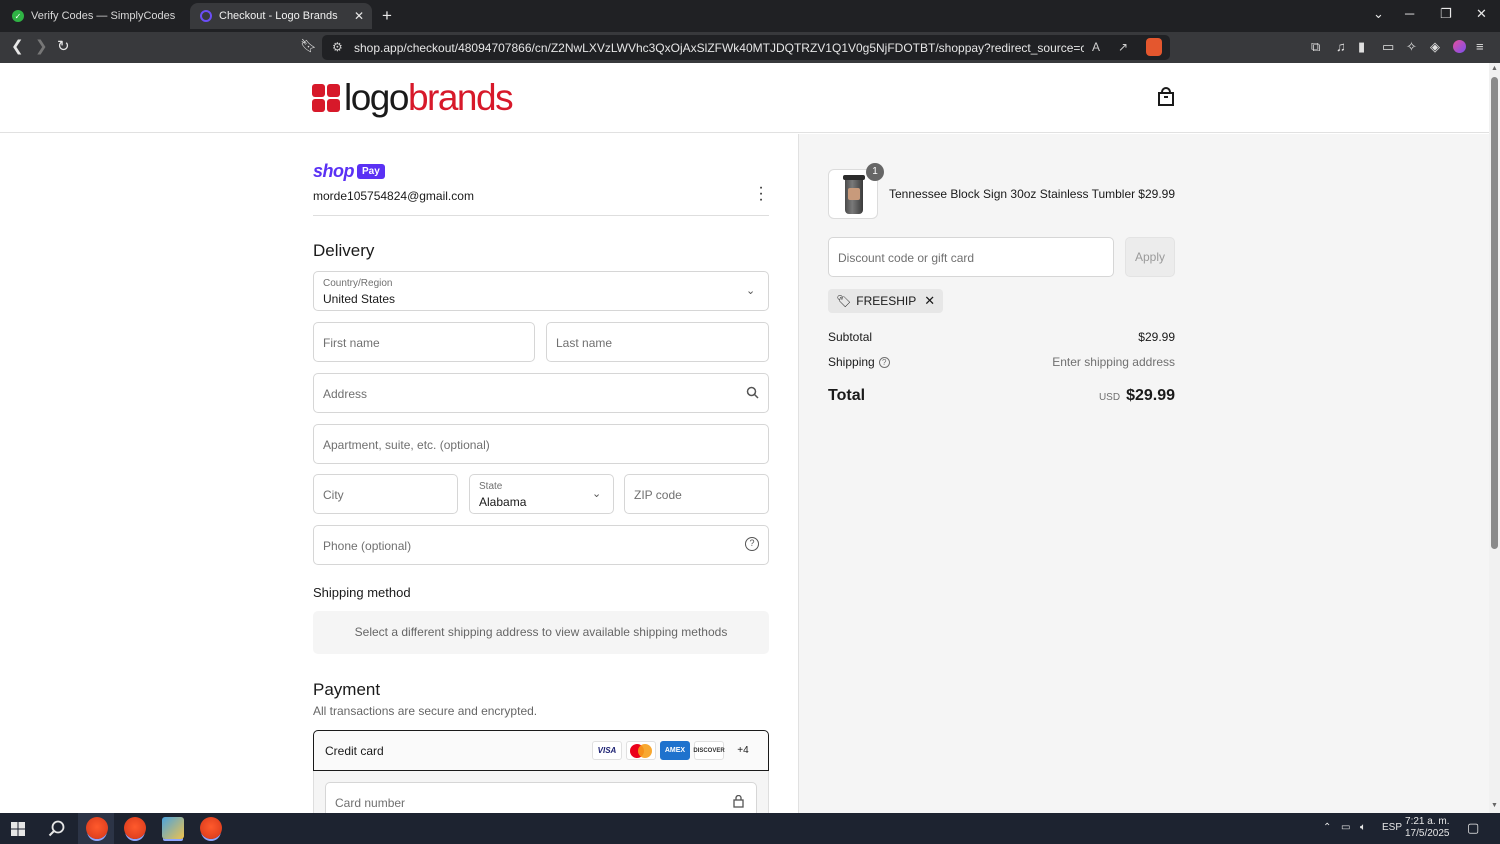 Image resolution: width=1500 pixels, height=844 pixels. Describe the element at coordinates (1363, 827) in the screenshot. I see `volume-icon: 🔈︎` at that location.